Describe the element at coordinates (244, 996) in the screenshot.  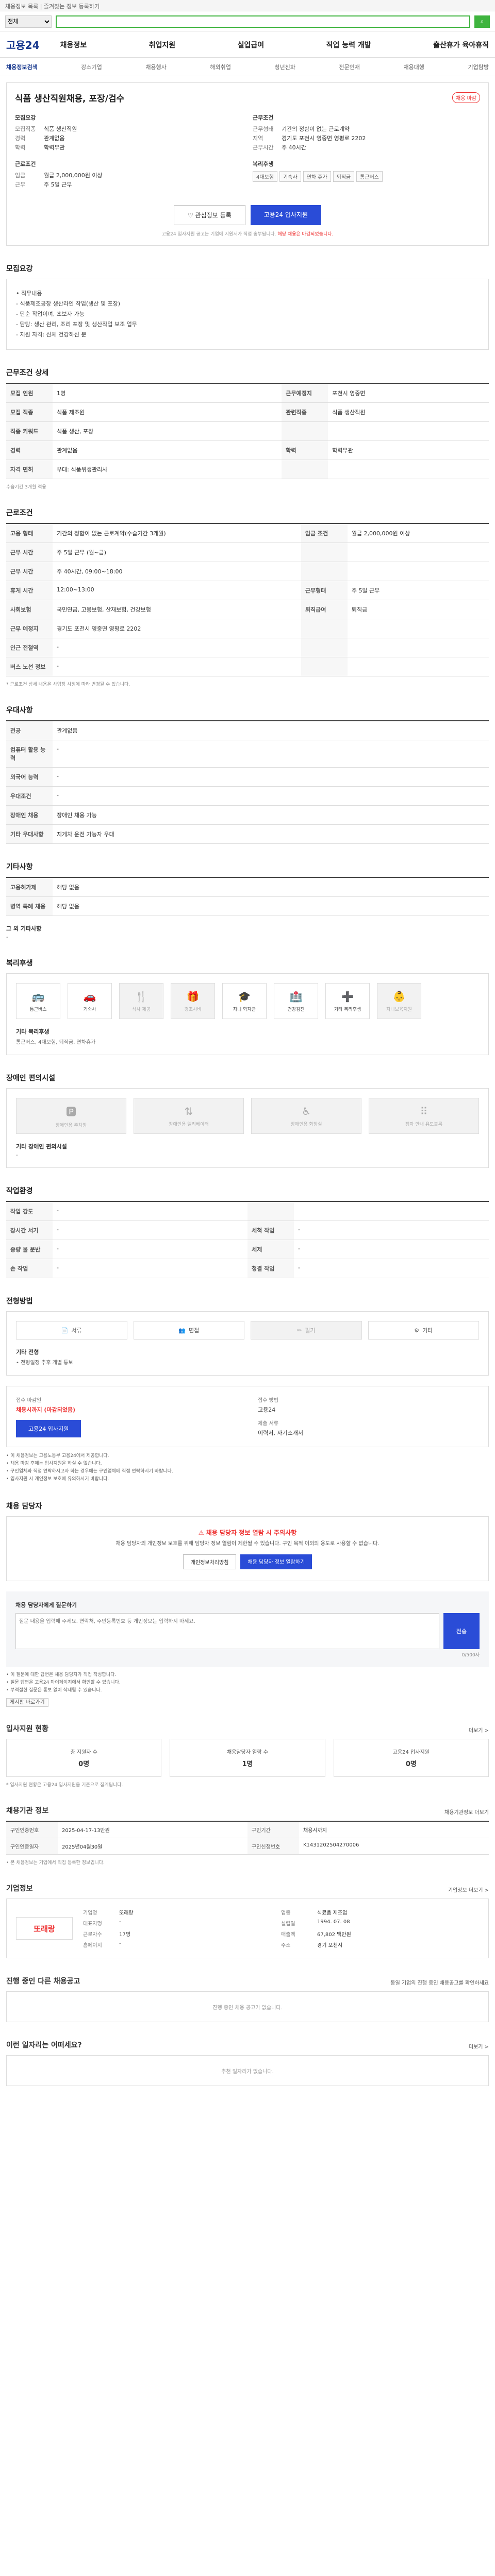
I see `welfare-icon: 🎓` at that location.